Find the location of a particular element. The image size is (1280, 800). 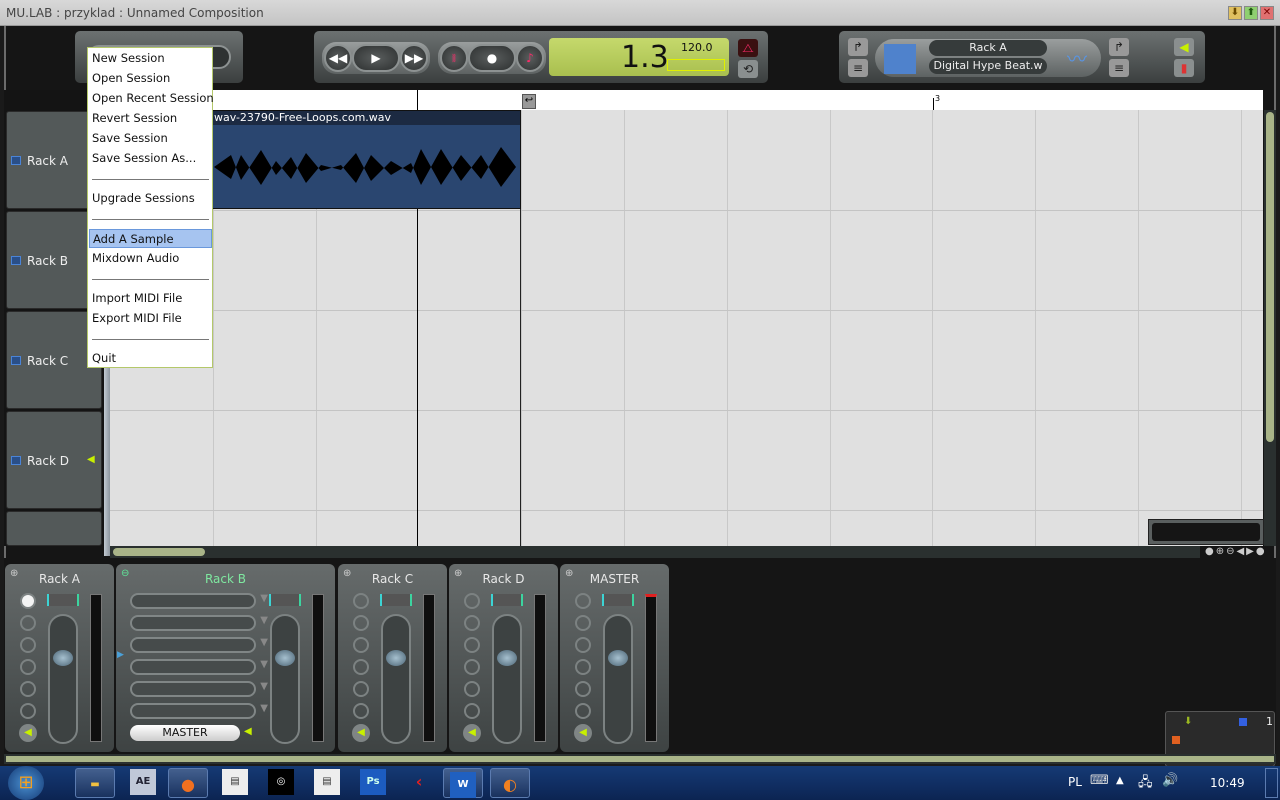

menu-item-quit: Quit is located at coordinates (150, 358).